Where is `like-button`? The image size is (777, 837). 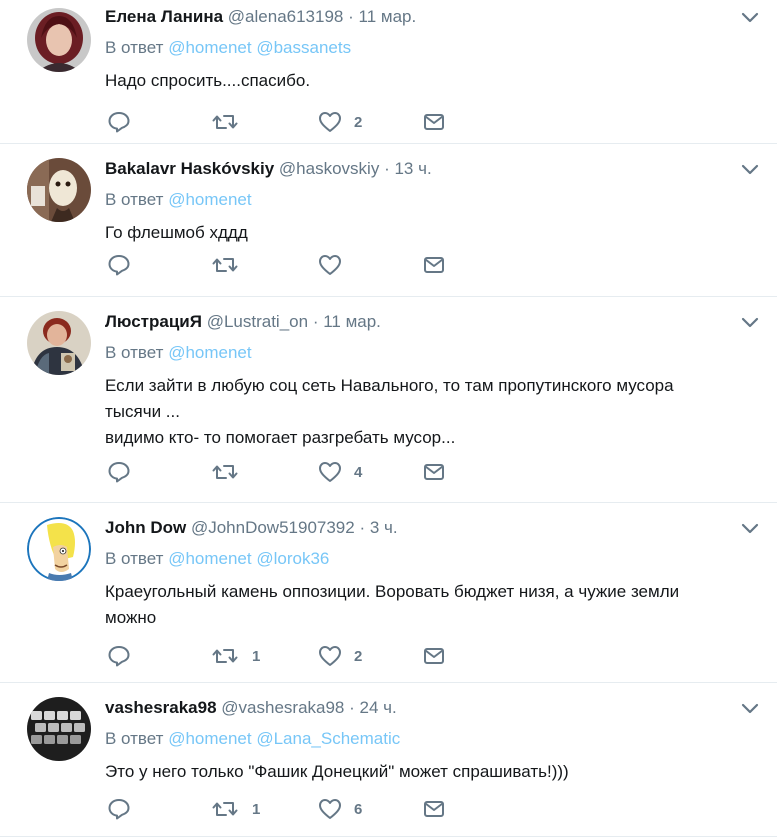 like-button is located at coordinates (336, 265).